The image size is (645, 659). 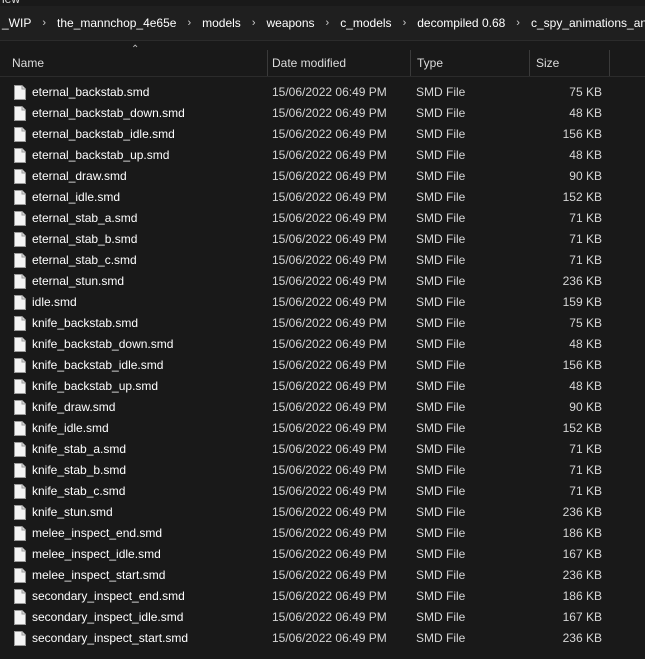 What do you see at coordinates (221, 23) in the screenshot?
I see `breadcrumb-item: models` at bounding box center [221, 23].